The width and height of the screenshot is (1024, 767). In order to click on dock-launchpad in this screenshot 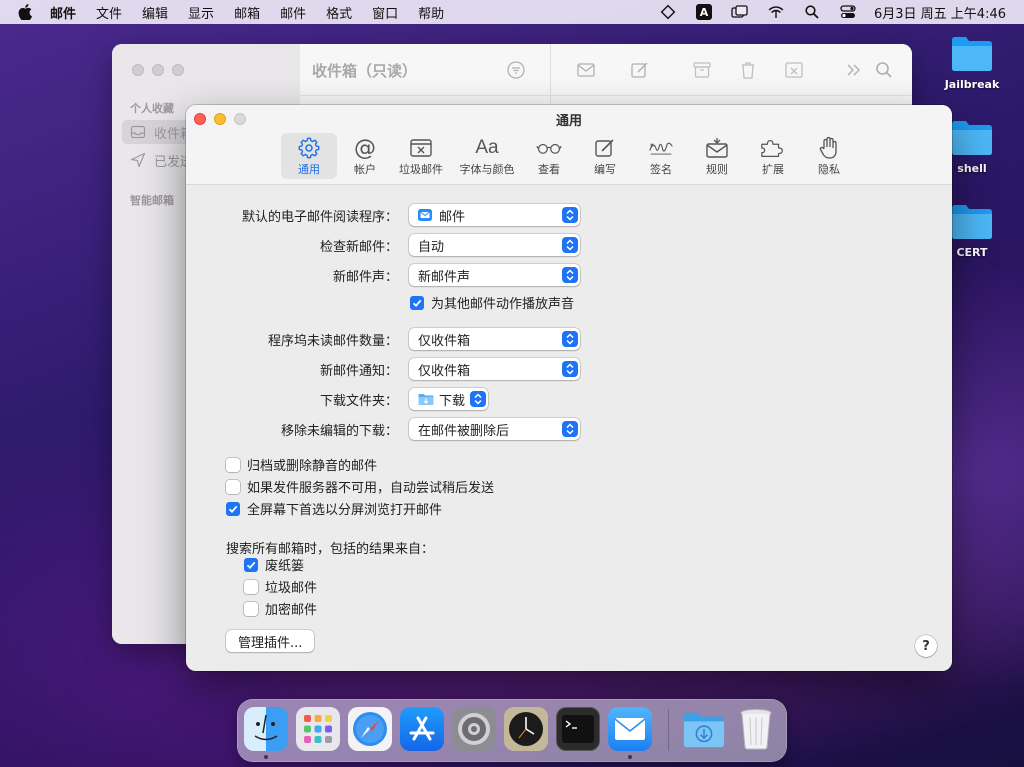, I will do `click(318, 729)`.